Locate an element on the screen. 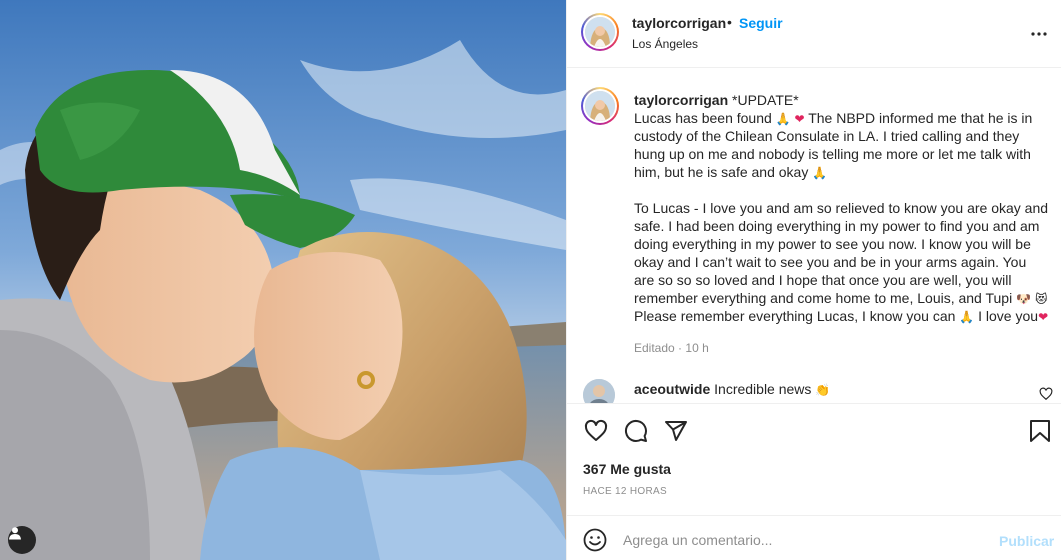 This screenshot has height=560, width=1061. clapping-emoji: 👏 is located at coordinates (823, 390).